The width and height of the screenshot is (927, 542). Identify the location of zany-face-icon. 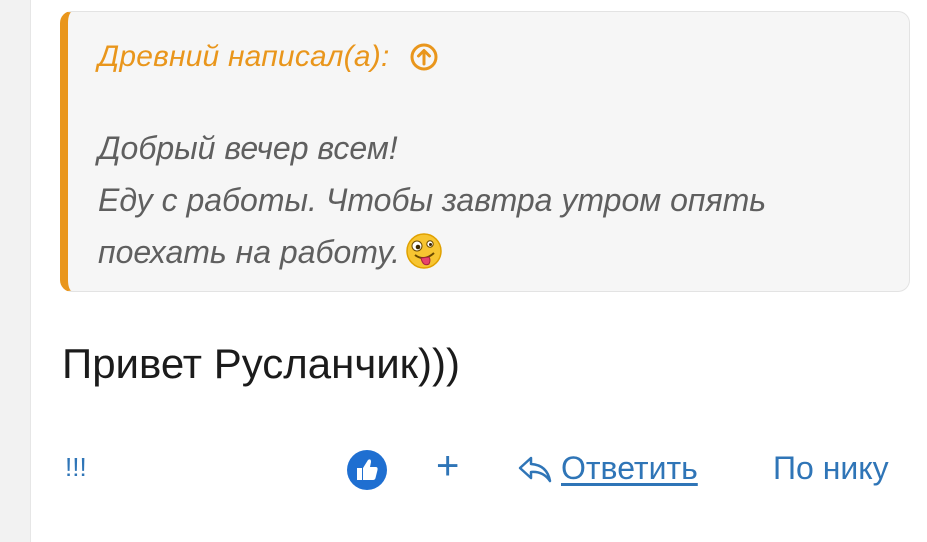
(424, 251).